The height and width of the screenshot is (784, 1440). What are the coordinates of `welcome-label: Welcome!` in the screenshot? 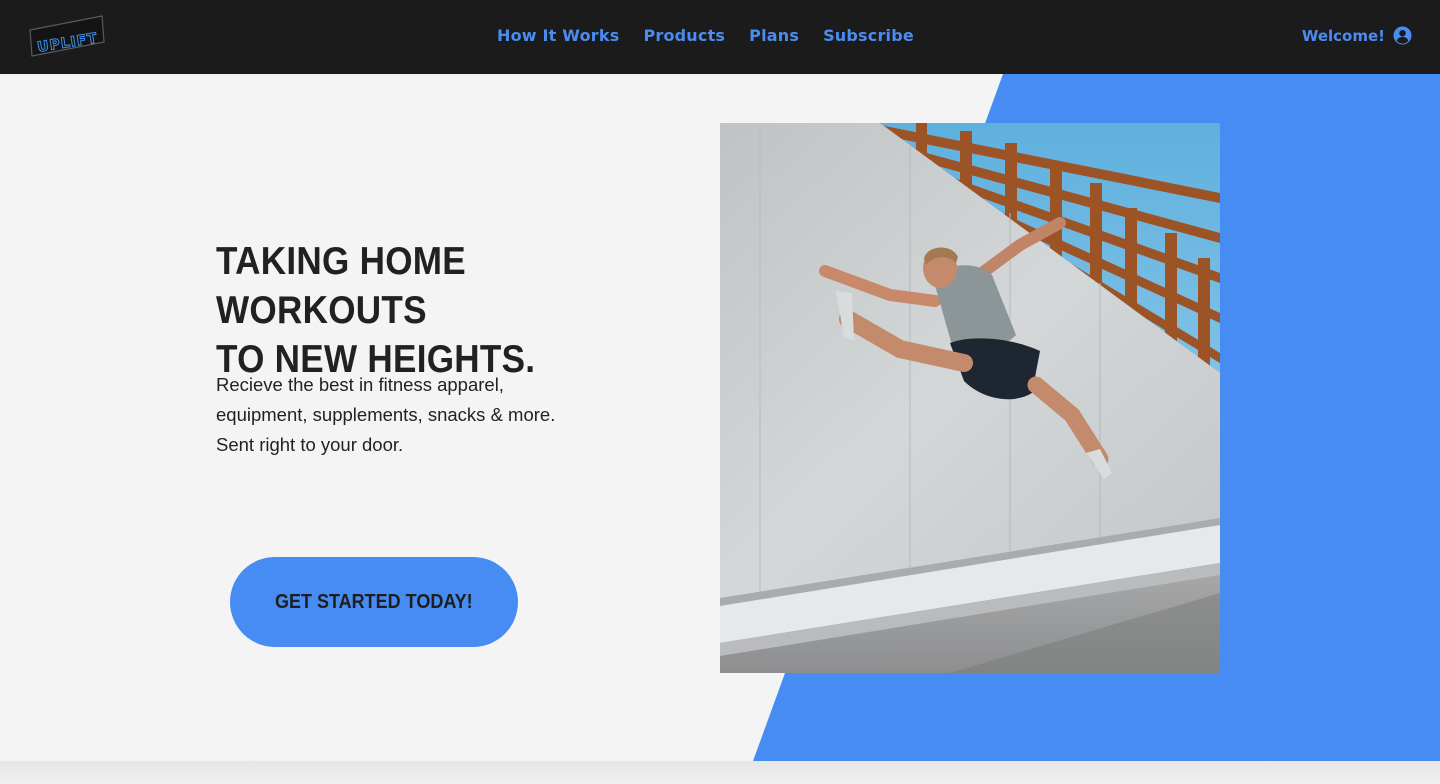 It's located at (1343, 35).